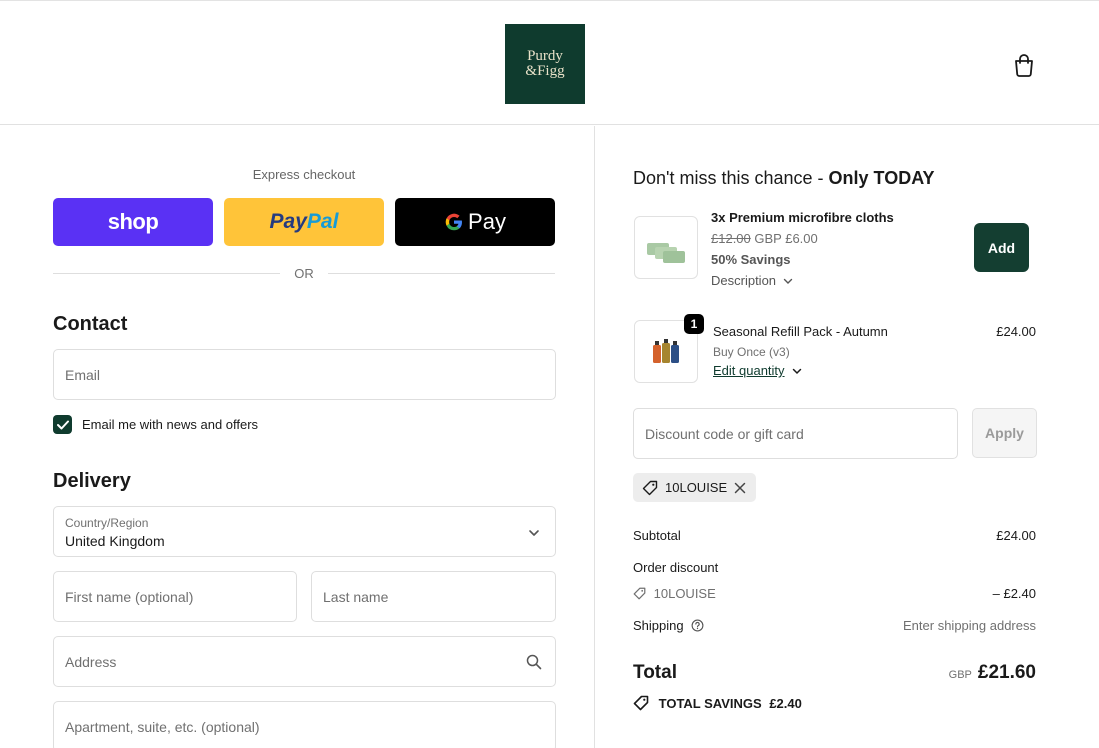  What do you see at coordinates (129, 596) in the screenshot?
I see `first-name-placeholder: First name (optional)` at bounding box center [129, 596].